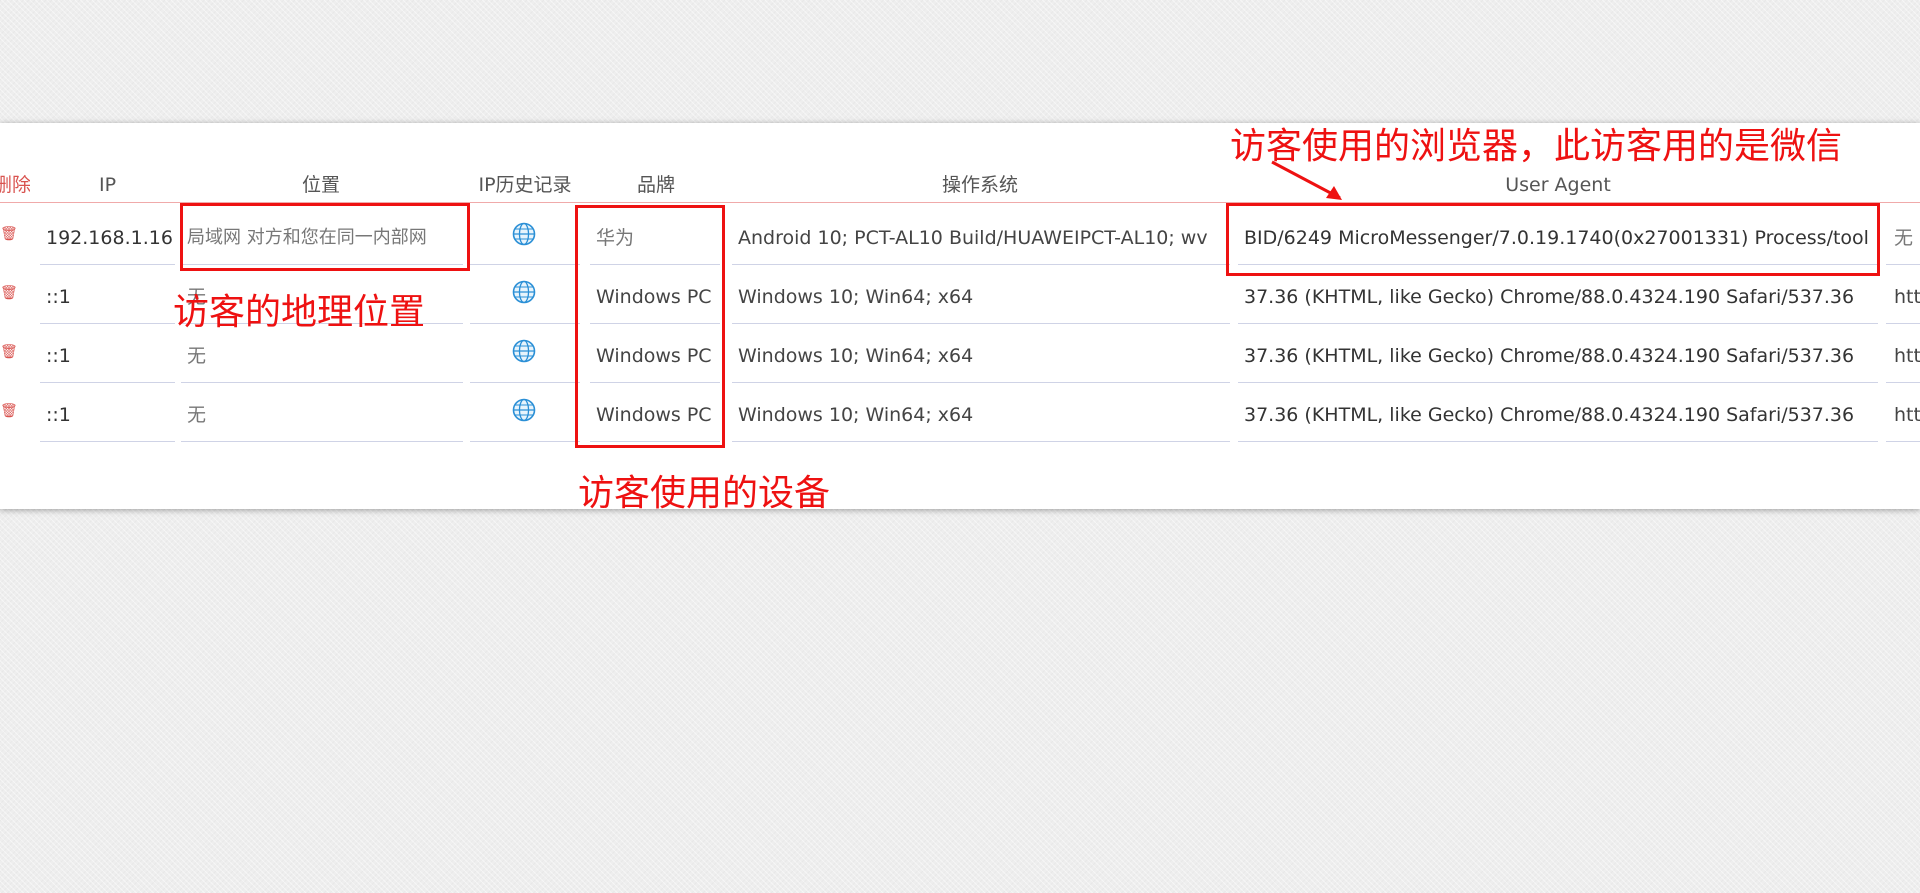 This screenshot has height=893, width=1920. Describe the element at coordinates (299, 312) in the screenshot. I see `annotation-location: 访客的地理位置` at that location.